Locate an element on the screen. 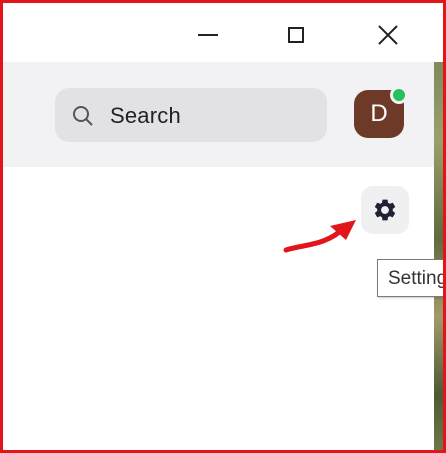 The height and width of the screenshot is (453, 446). title-bar is located at coordinates (224, 32).